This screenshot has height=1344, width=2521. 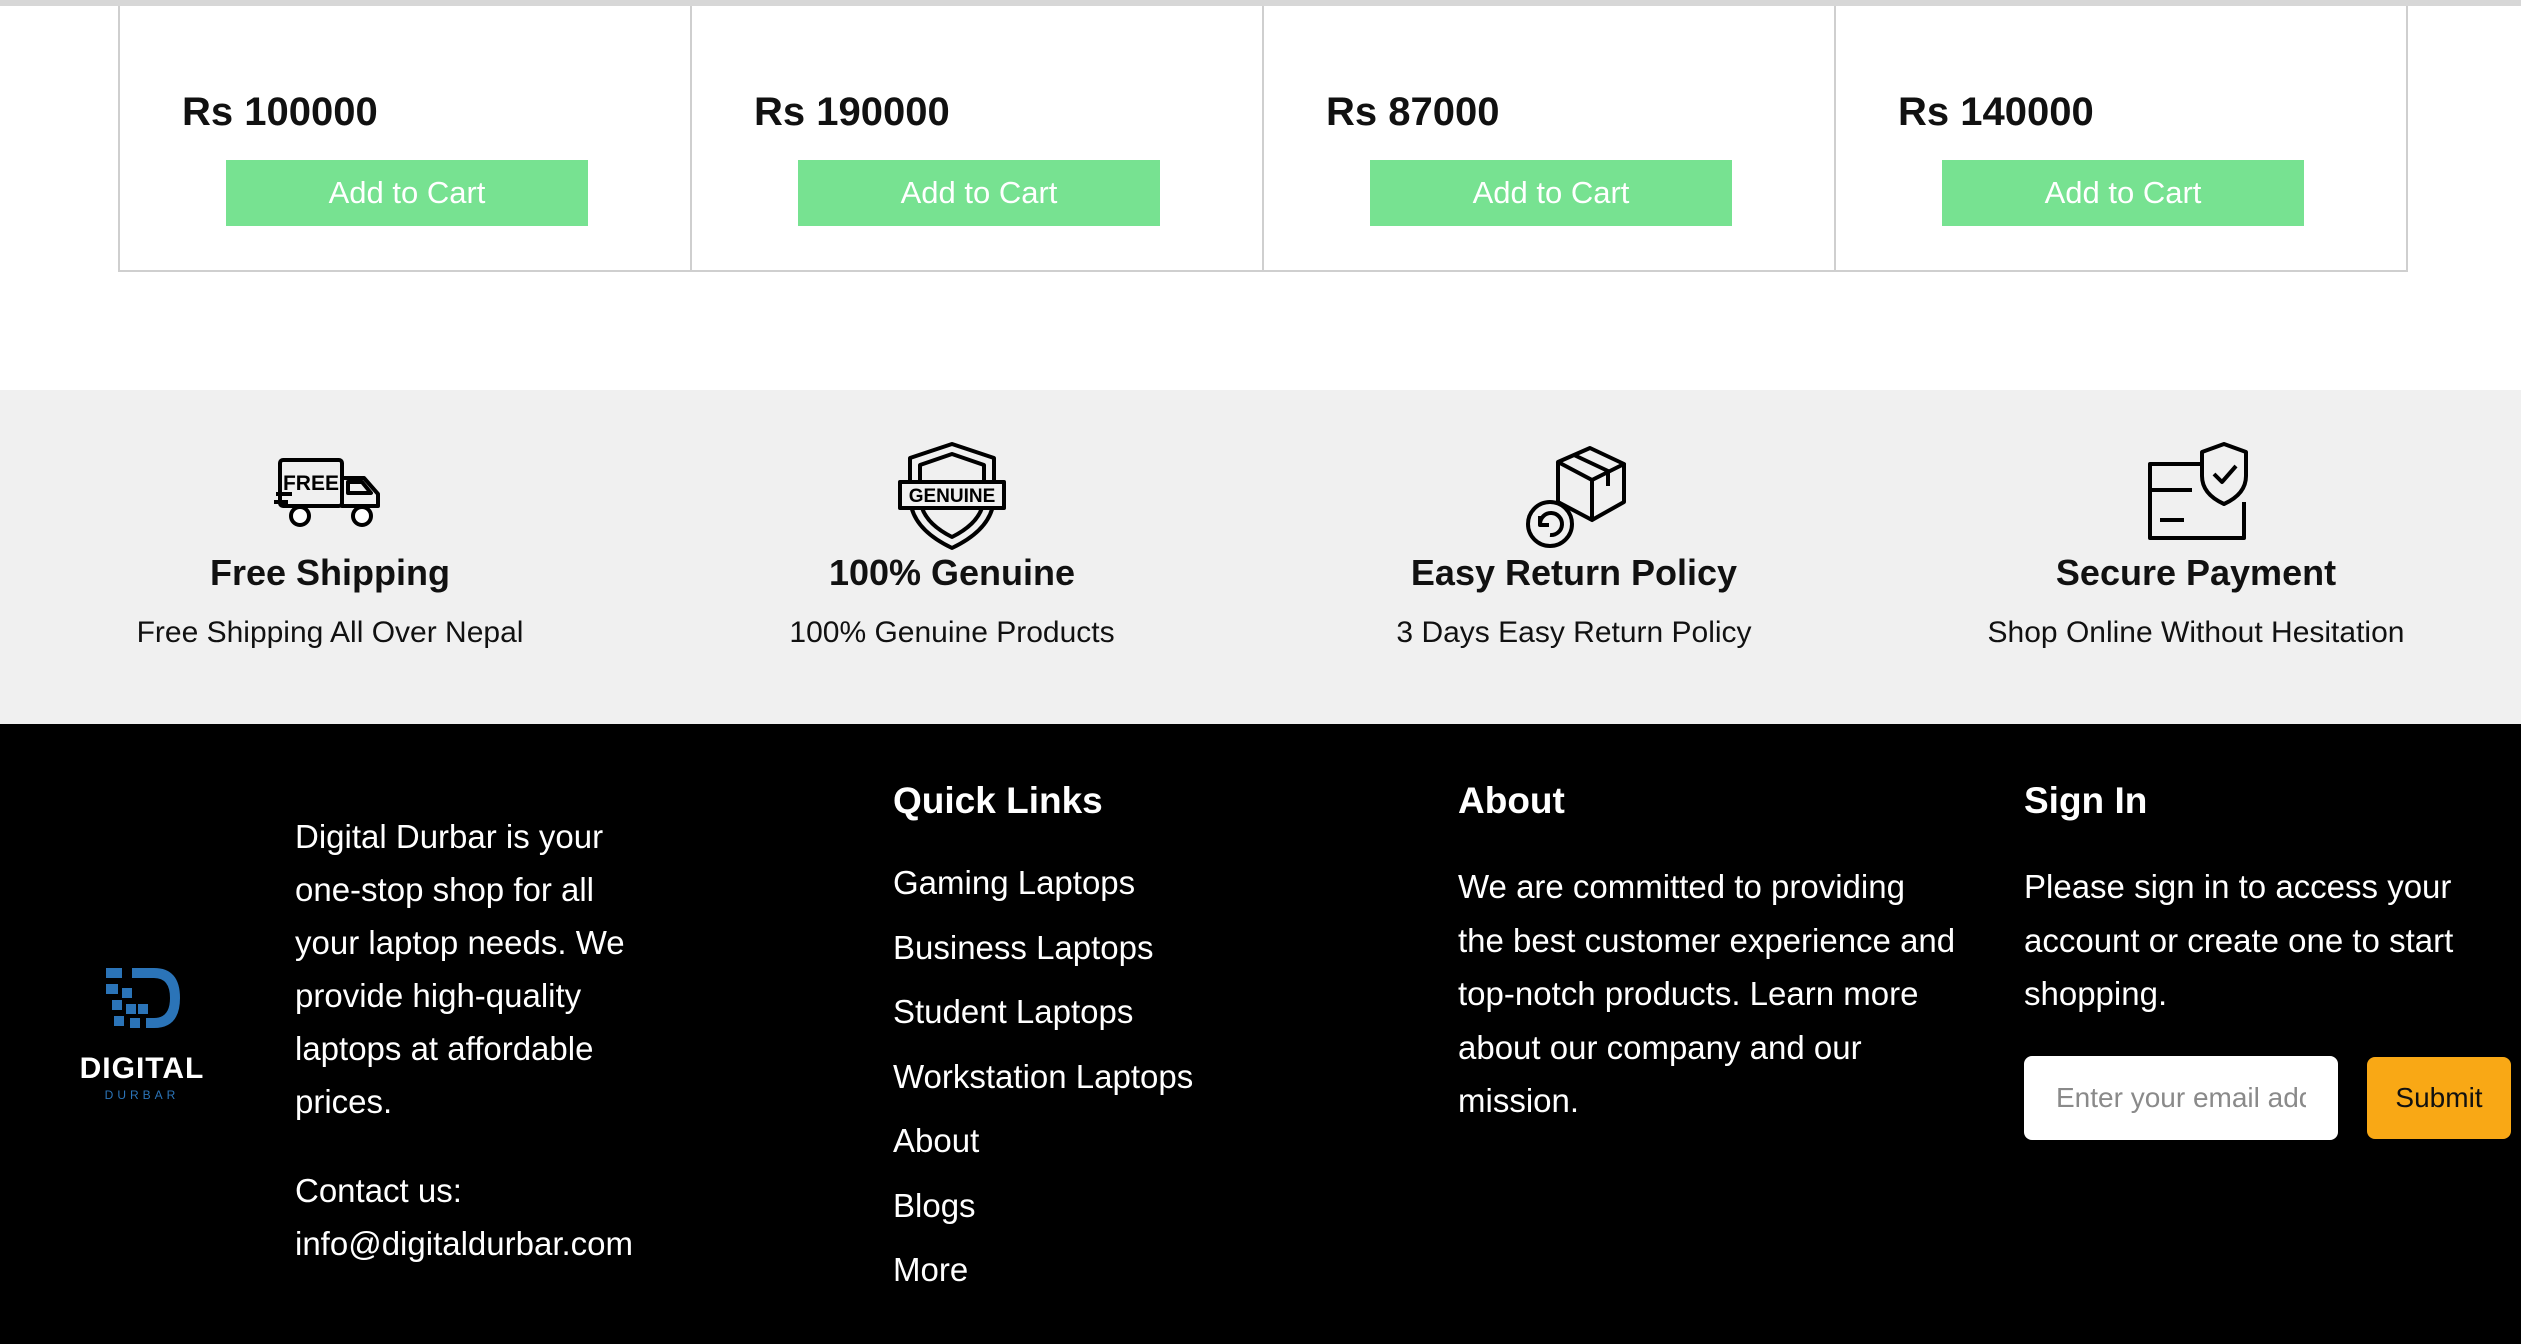 I want to click on feature-title: Secure Payment, so click(x=2196, y=572).